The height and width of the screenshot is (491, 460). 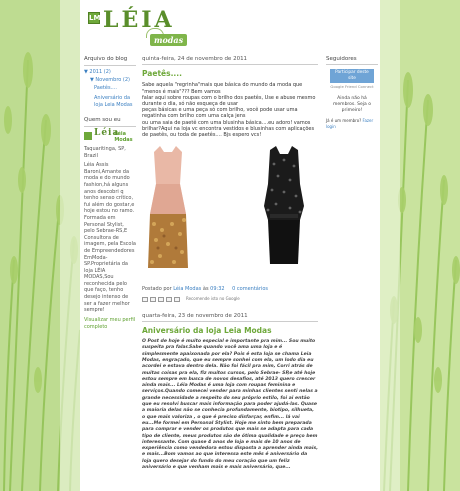 What do you see at coordinates (94, 18) in the screenshot?
I see `logo-mark: LM` at bounding box center [94, 18].